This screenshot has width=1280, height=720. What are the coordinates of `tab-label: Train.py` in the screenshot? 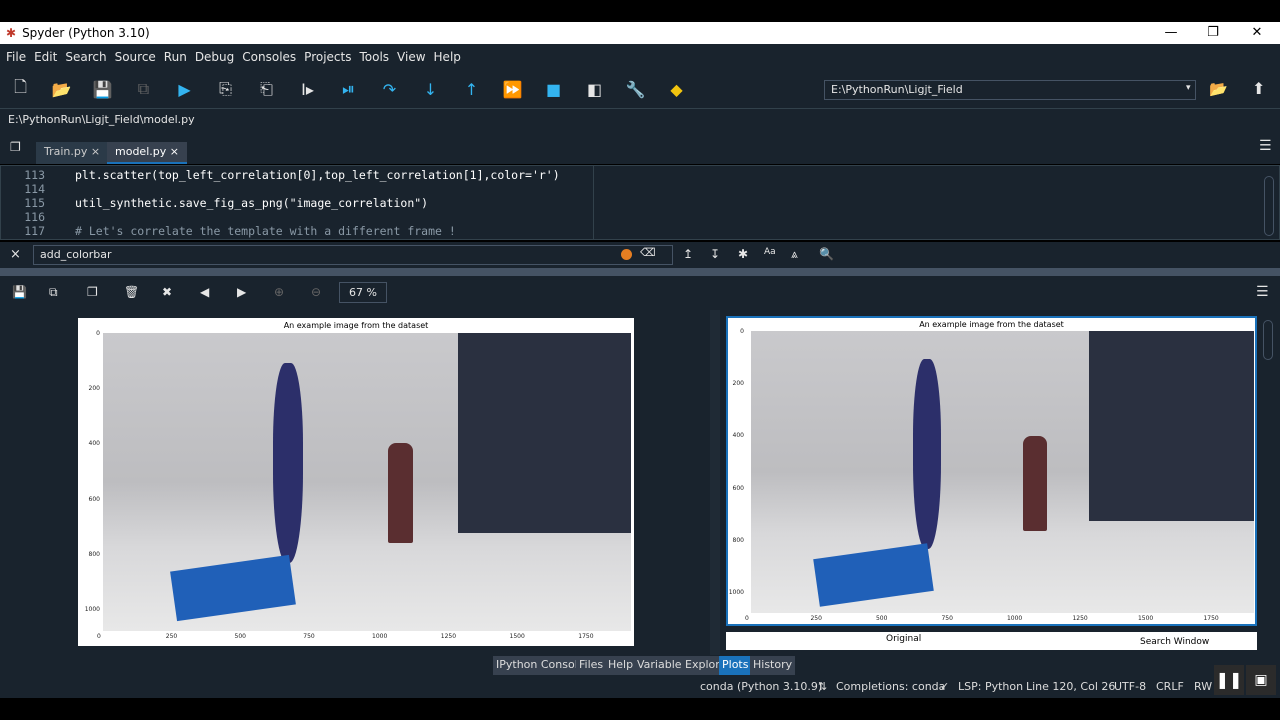 It's located at (66, 151).